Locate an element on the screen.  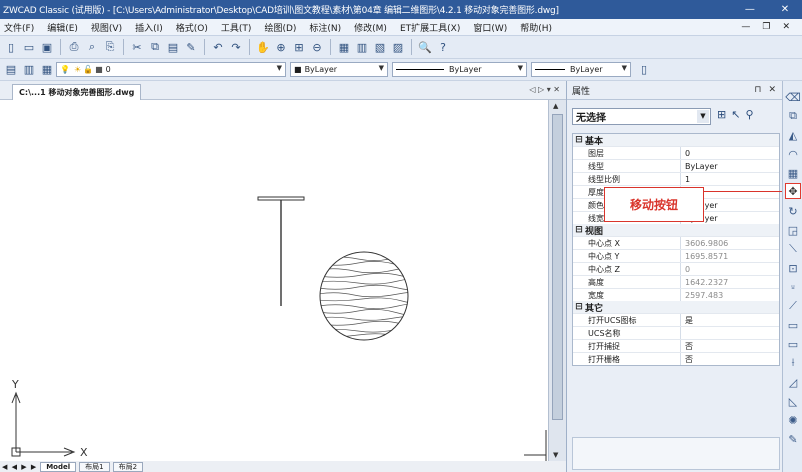
property-row: 打开捕捉否 is located at coordinates (676, 345).